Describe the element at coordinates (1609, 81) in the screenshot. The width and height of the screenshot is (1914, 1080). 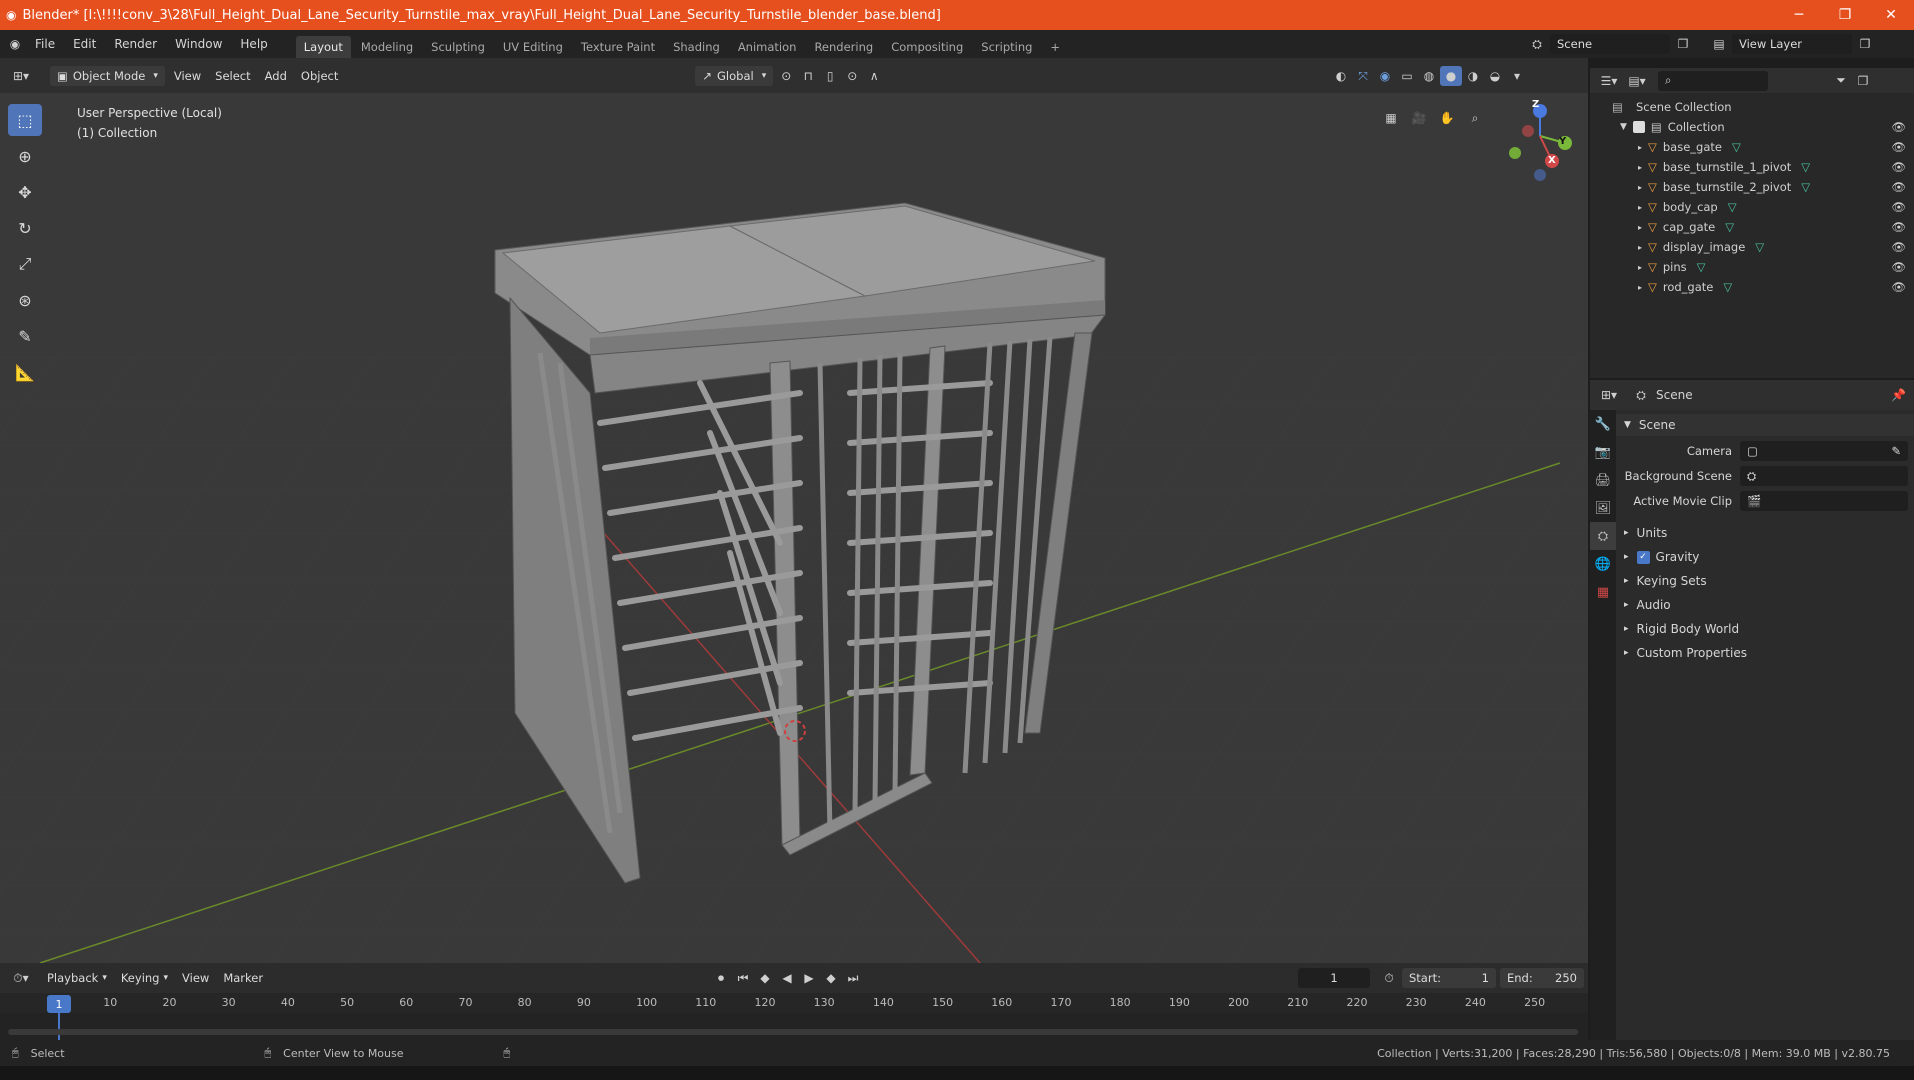
I see `outliner-editor-icon: ☰▾` at that location.